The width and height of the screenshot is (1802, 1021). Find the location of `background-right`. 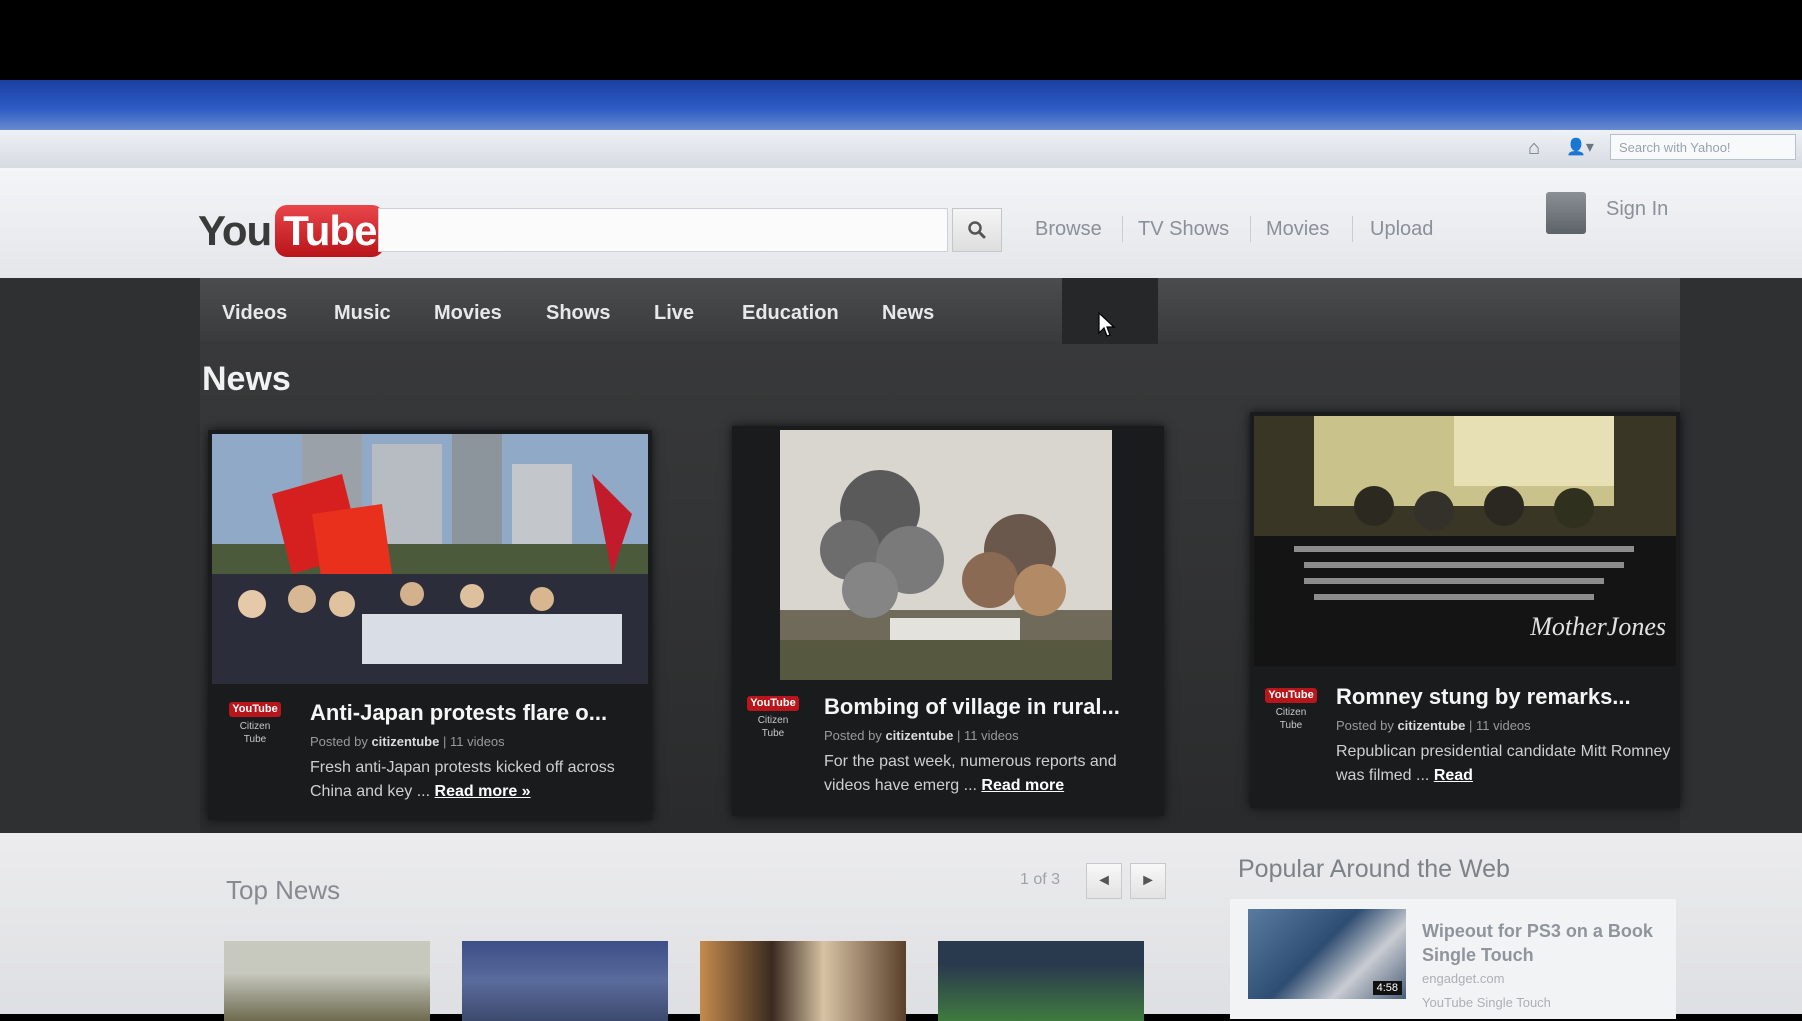

background-right is located at coordinates (1741, 555).